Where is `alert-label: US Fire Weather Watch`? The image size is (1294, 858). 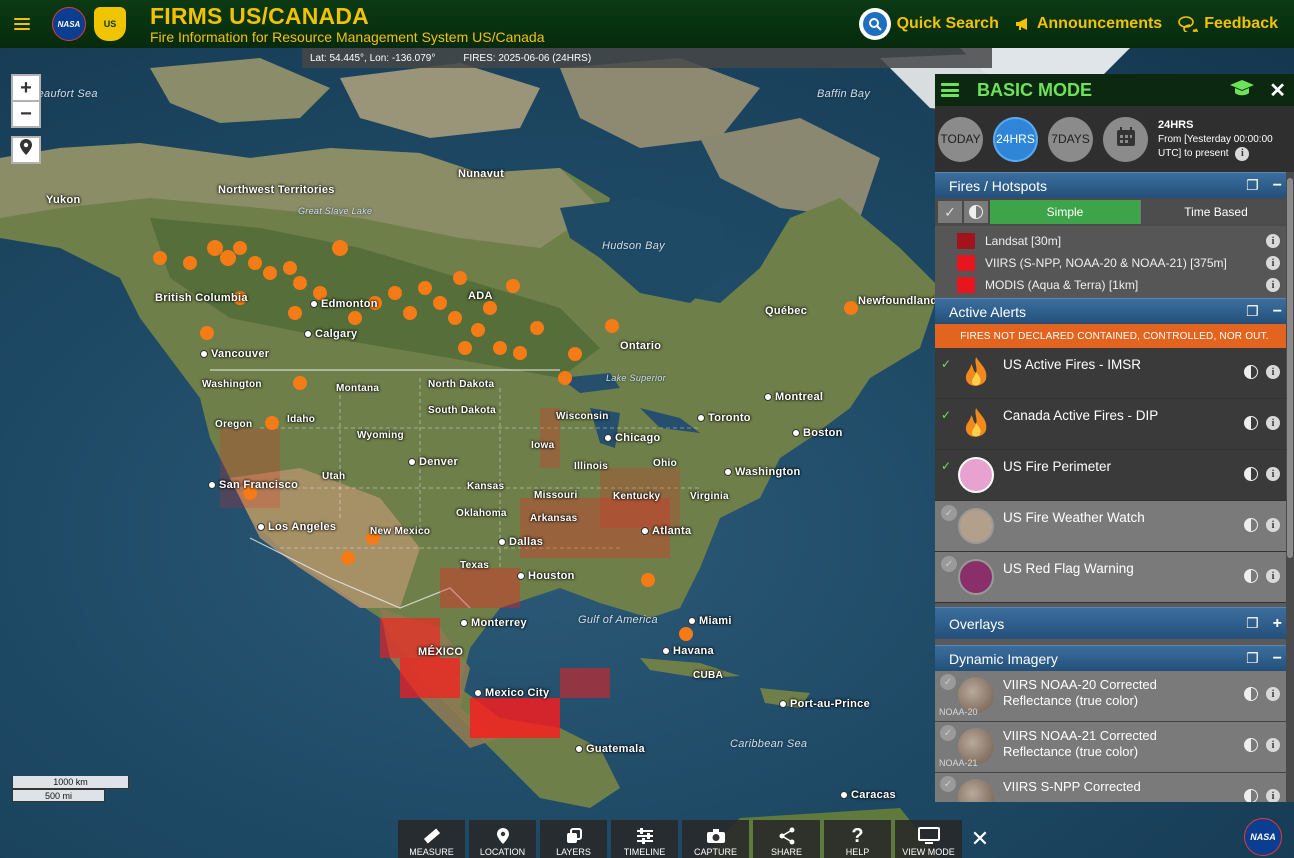
alert-label: US Fire Weather Watch is located at coordinates (1074, 517).